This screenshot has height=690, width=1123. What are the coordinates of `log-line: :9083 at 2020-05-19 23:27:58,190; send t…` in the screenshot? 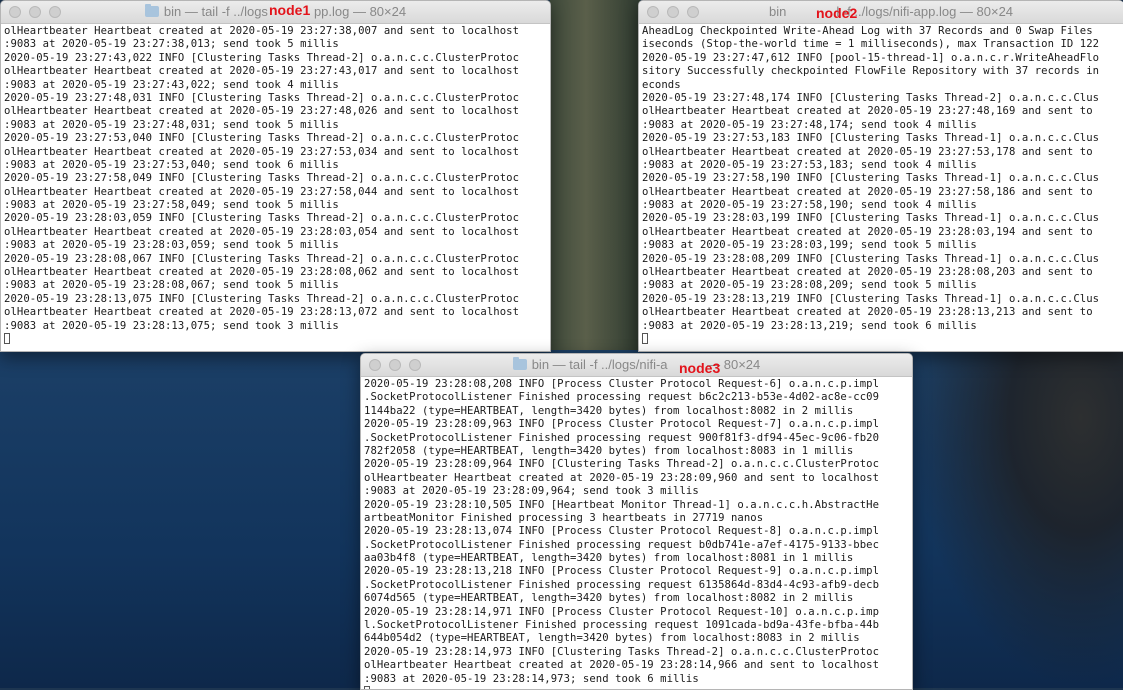 It's located at (809, 205).